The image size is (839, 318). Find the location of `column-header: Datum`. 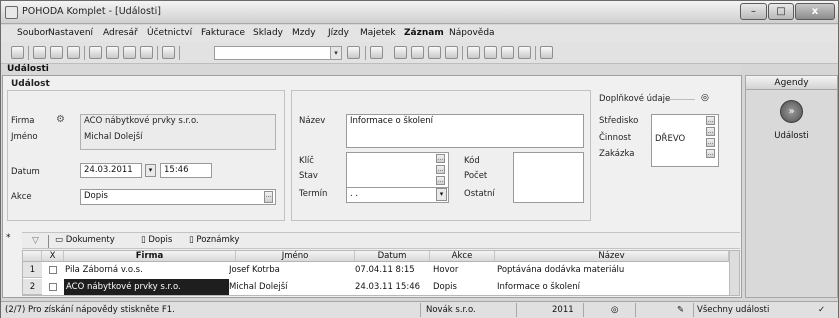

column-header: Datum is located at coordinates (392, 256).